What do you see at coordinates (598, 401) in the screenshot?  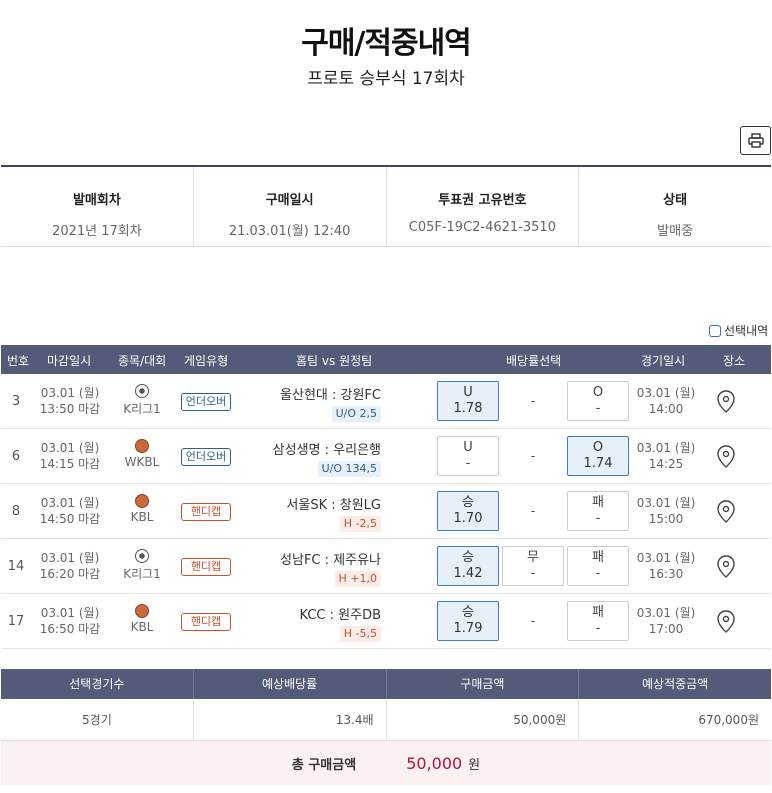 I see `odds-option-3: O-` at bounding box center [598, 401].